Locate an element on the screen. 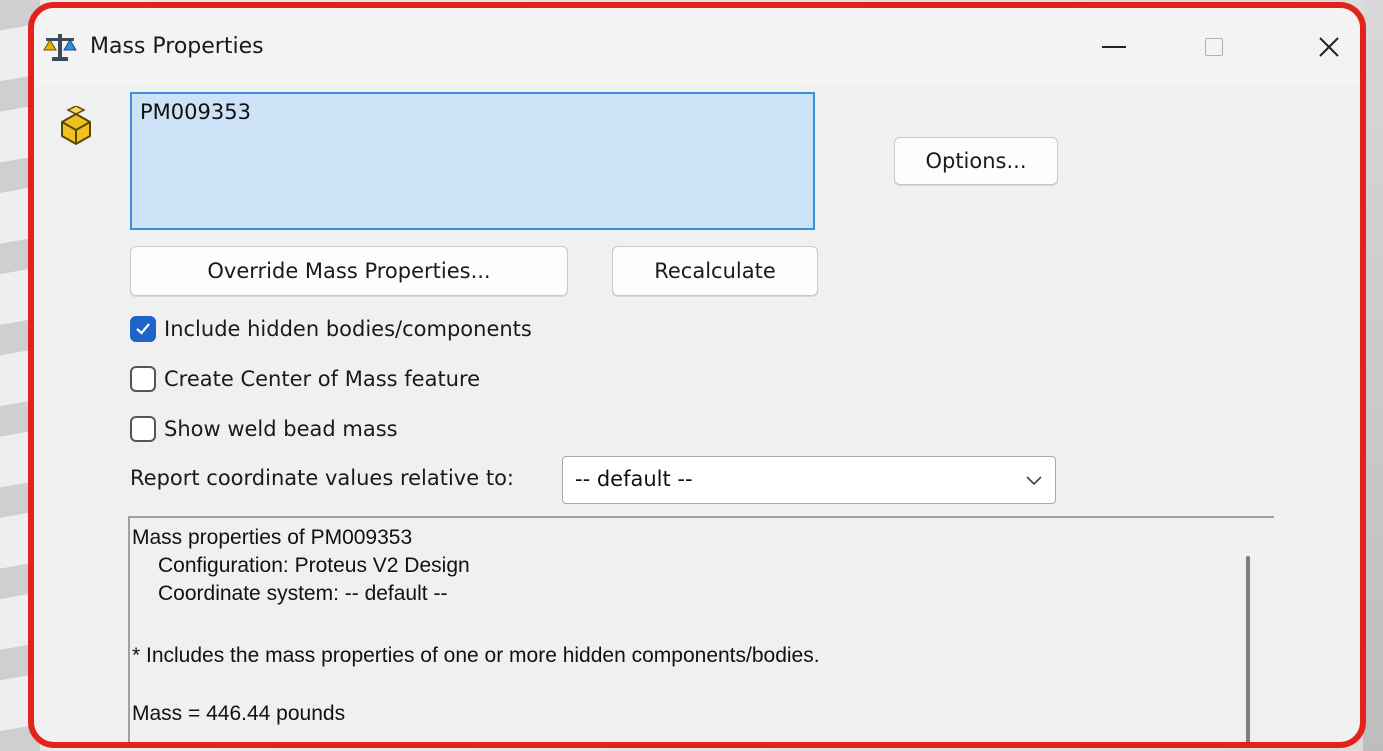 The image size is (1383, 751). maximize-button is located at coordinates (1214, 47).